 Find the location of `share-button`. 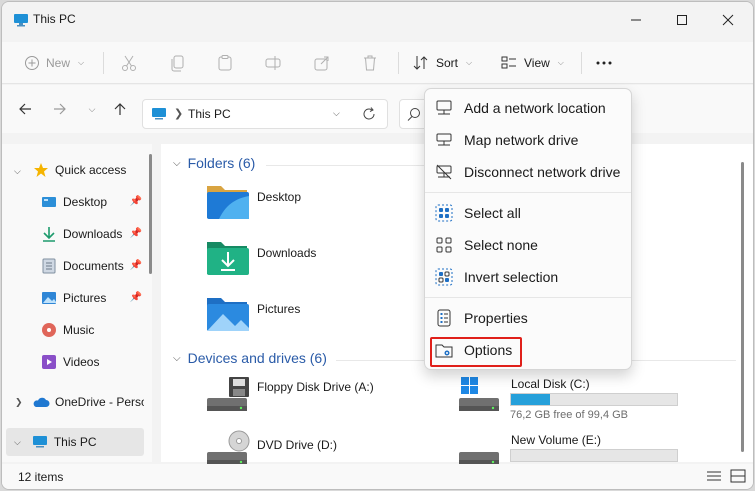

share-button is located at coordinates (322, 63).